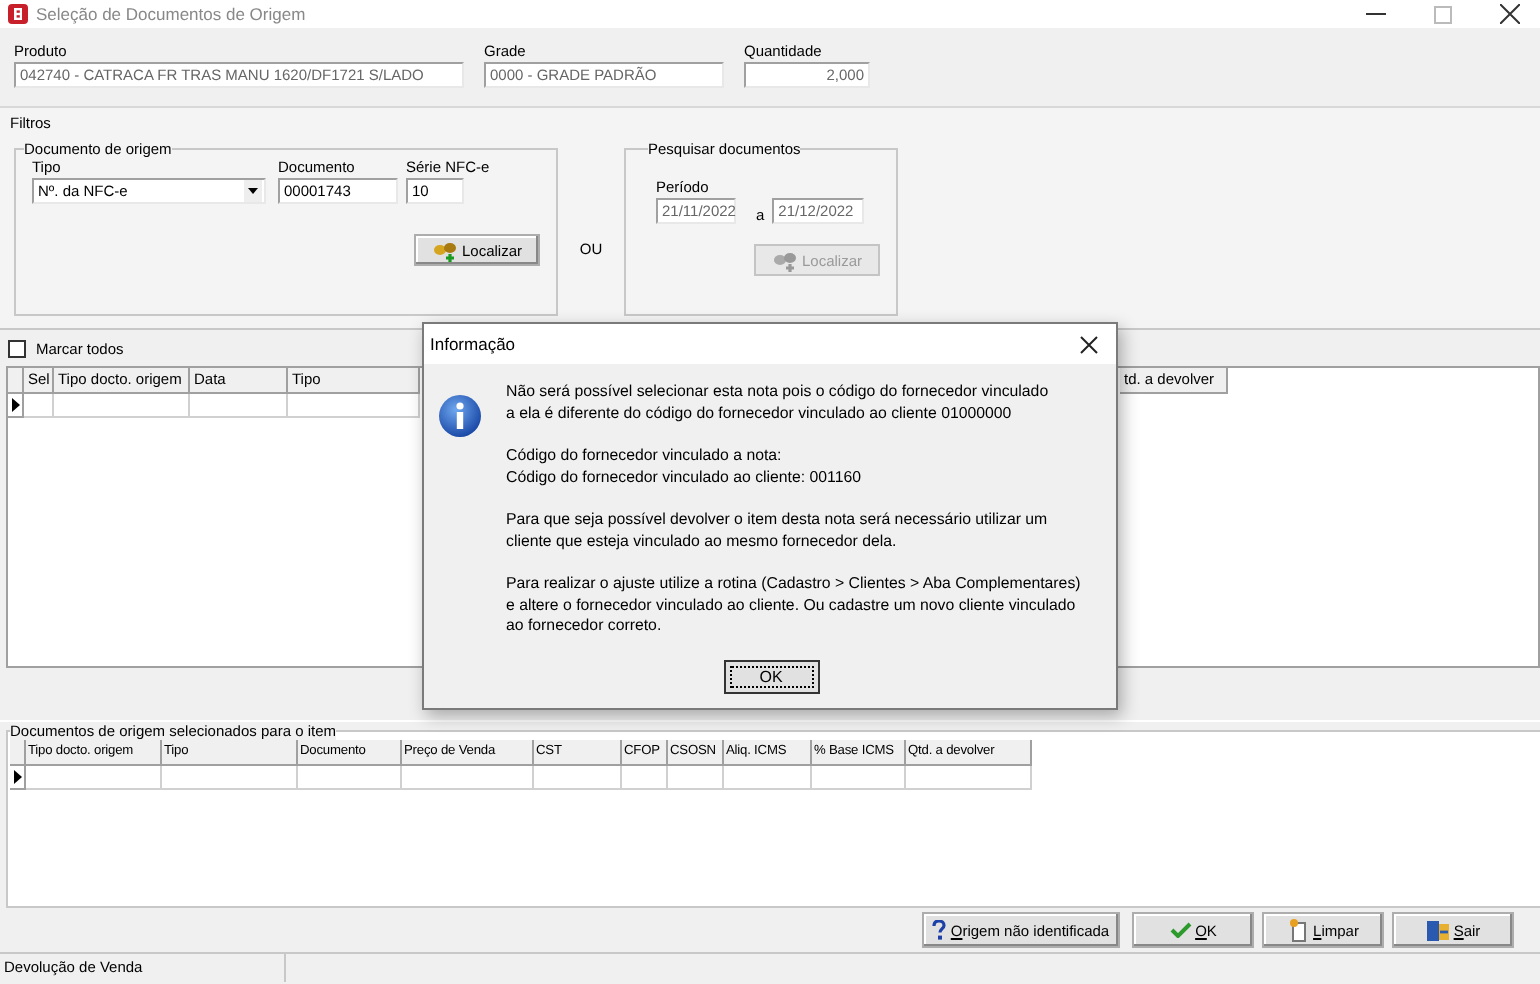 The width and height of the screenshot is (1540, 984). I want to click on checkmark-icon, so click(1180, 930).